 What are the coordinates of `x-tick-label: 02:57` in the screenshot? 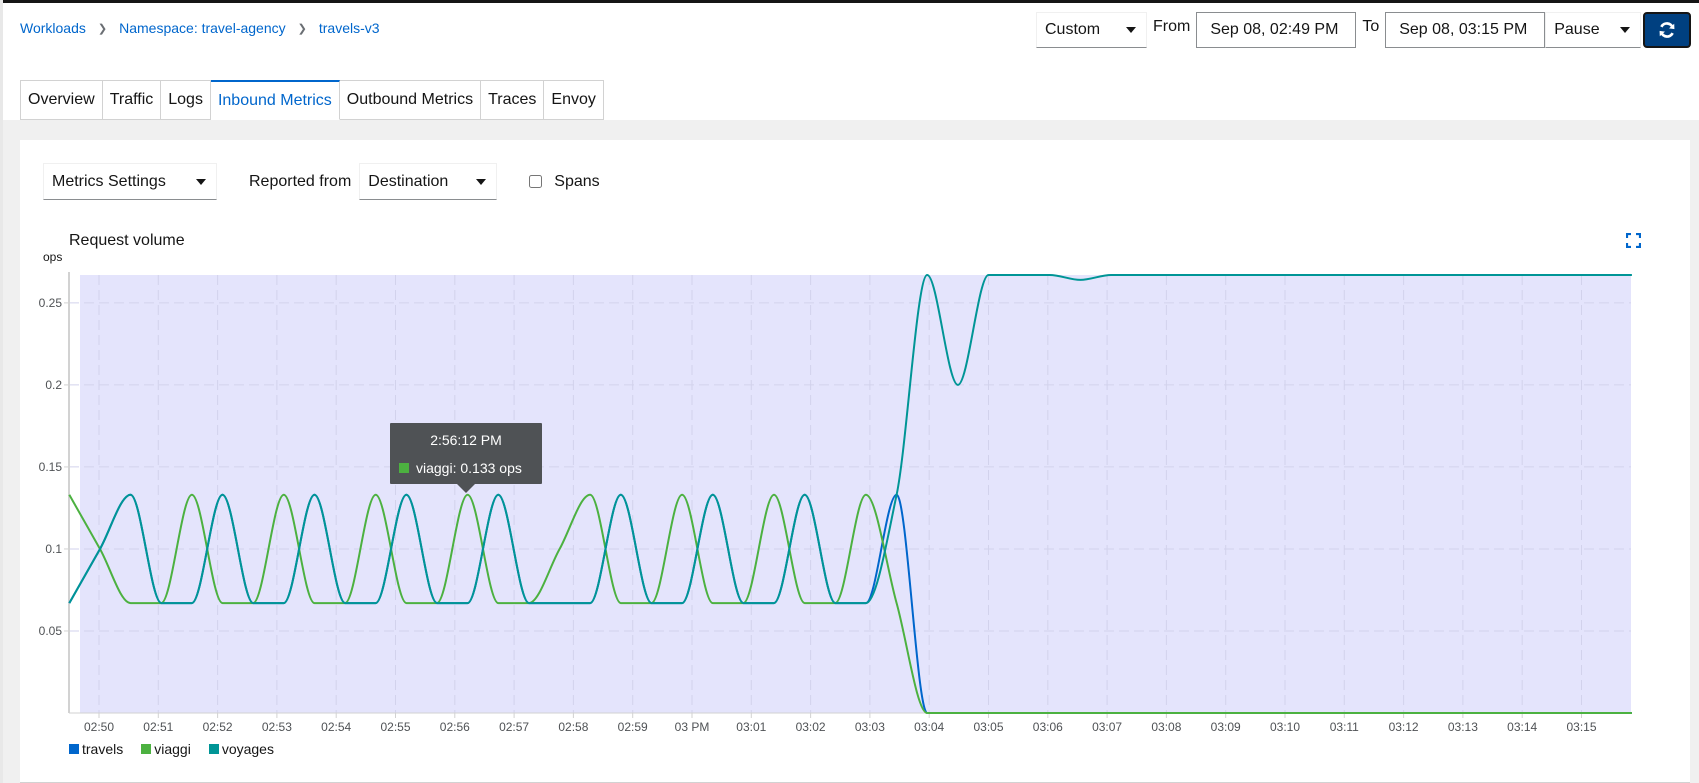 It's located at (514, 727).